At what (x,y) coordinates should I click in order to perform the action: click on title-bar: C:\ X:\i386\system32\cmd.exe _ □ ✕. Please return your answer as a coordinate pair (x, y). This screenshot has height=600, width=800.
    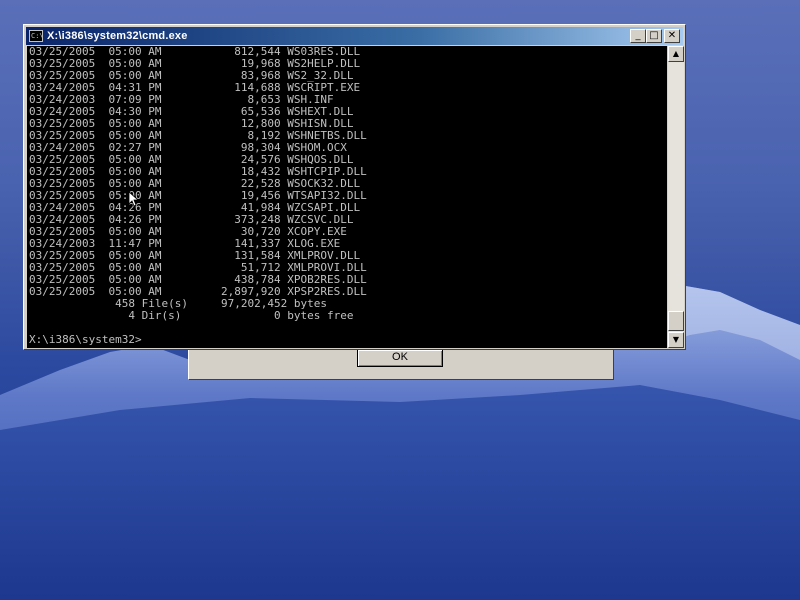
    Looking at the image, I should click on (354, 36).